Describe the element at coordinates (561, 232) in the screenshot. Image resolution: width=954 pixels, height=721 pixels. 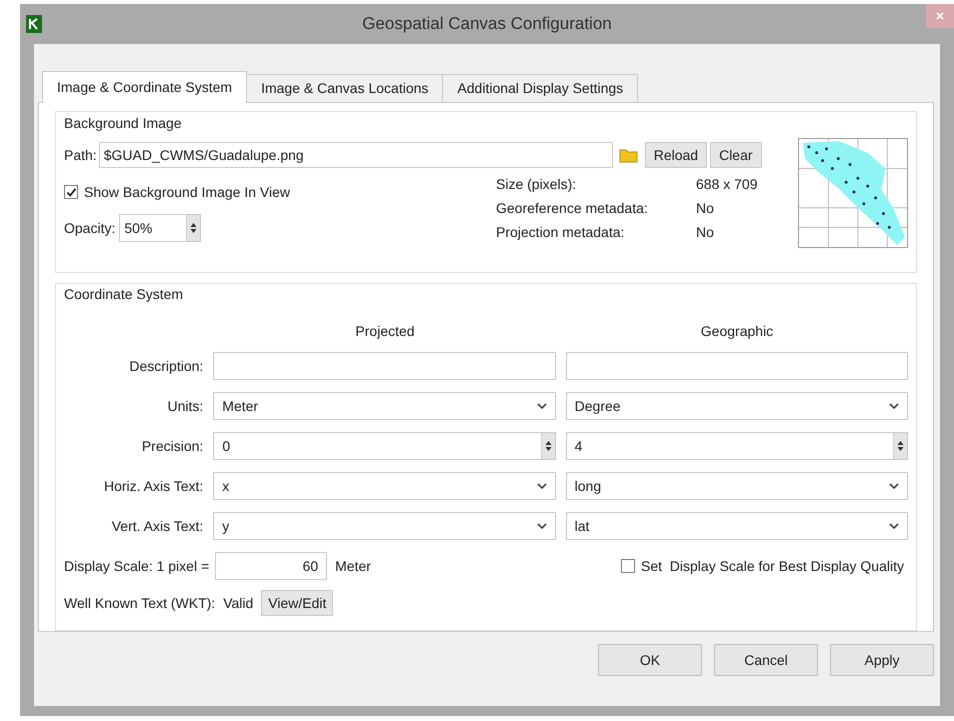
I see `info-label: Projection metadata:` at that location.